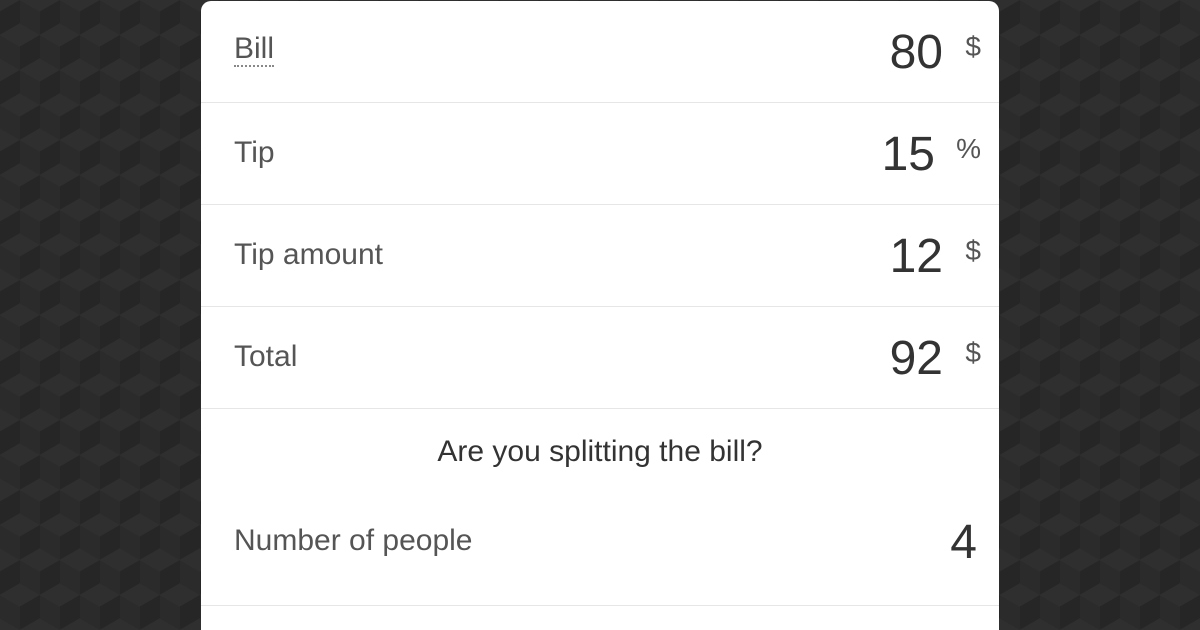 Image resolution: width=1200 pixels, height=630 pixels. What do you see at coordinates (968, 148) in the screenshot?
I see `percent-unit: %` at bounding box center [968, 148].